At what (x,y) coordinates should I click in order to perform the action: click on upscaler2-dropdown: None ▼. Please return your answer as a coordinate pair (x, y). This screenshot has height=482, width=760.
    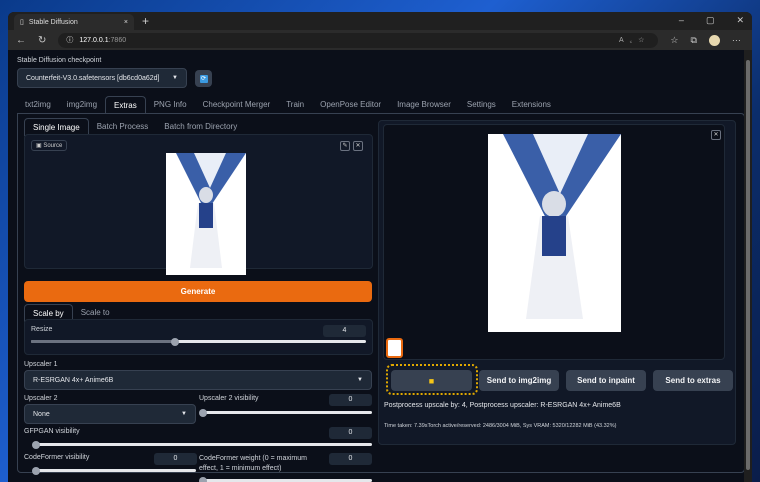
    Looking at the image, I should click on (110, 414).